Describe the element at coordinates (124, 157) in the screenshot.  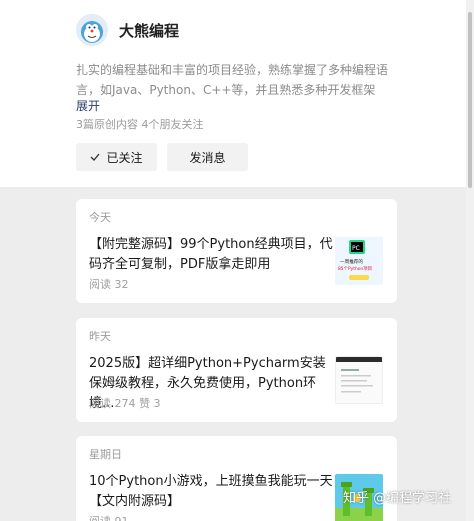
I see `followed-label: 已关注` at that location.